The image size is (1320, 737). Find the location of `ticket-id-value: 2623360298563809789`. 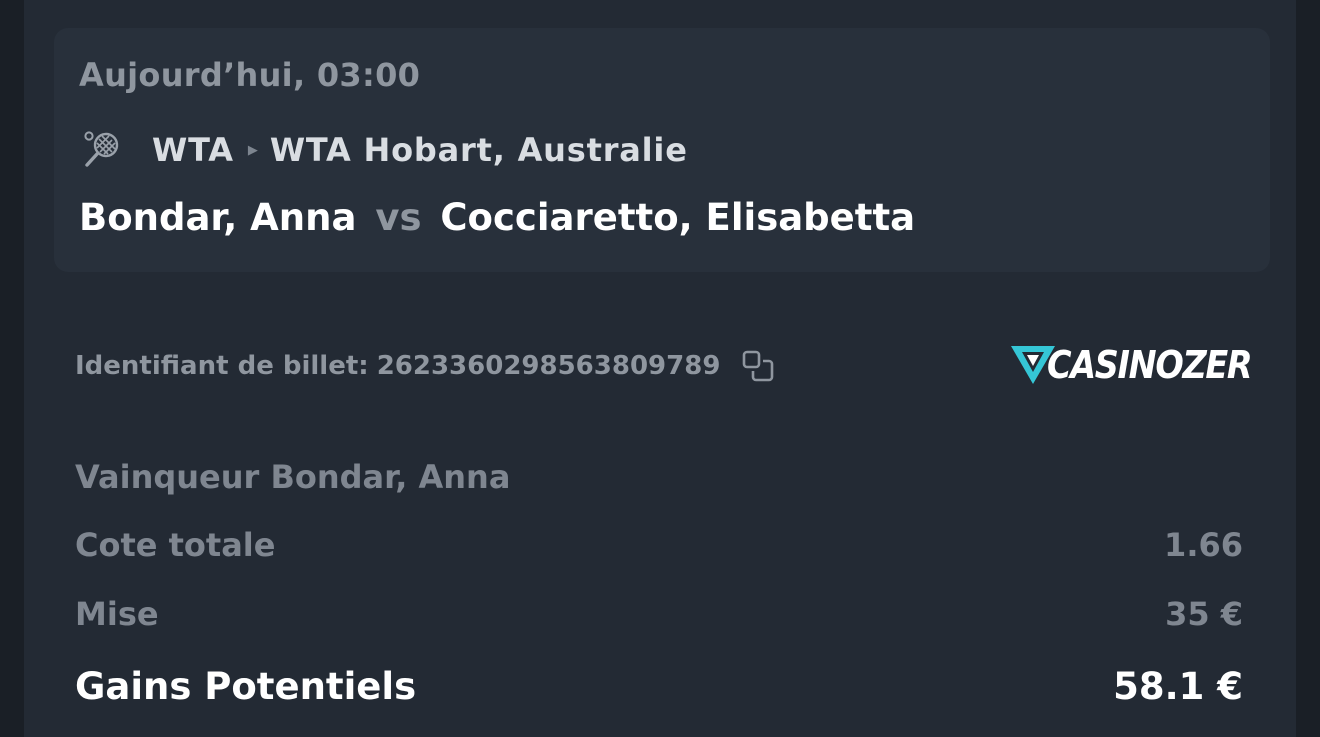

ticket-id-value: 2623360298563809789 is located at coordinates (548, 366).